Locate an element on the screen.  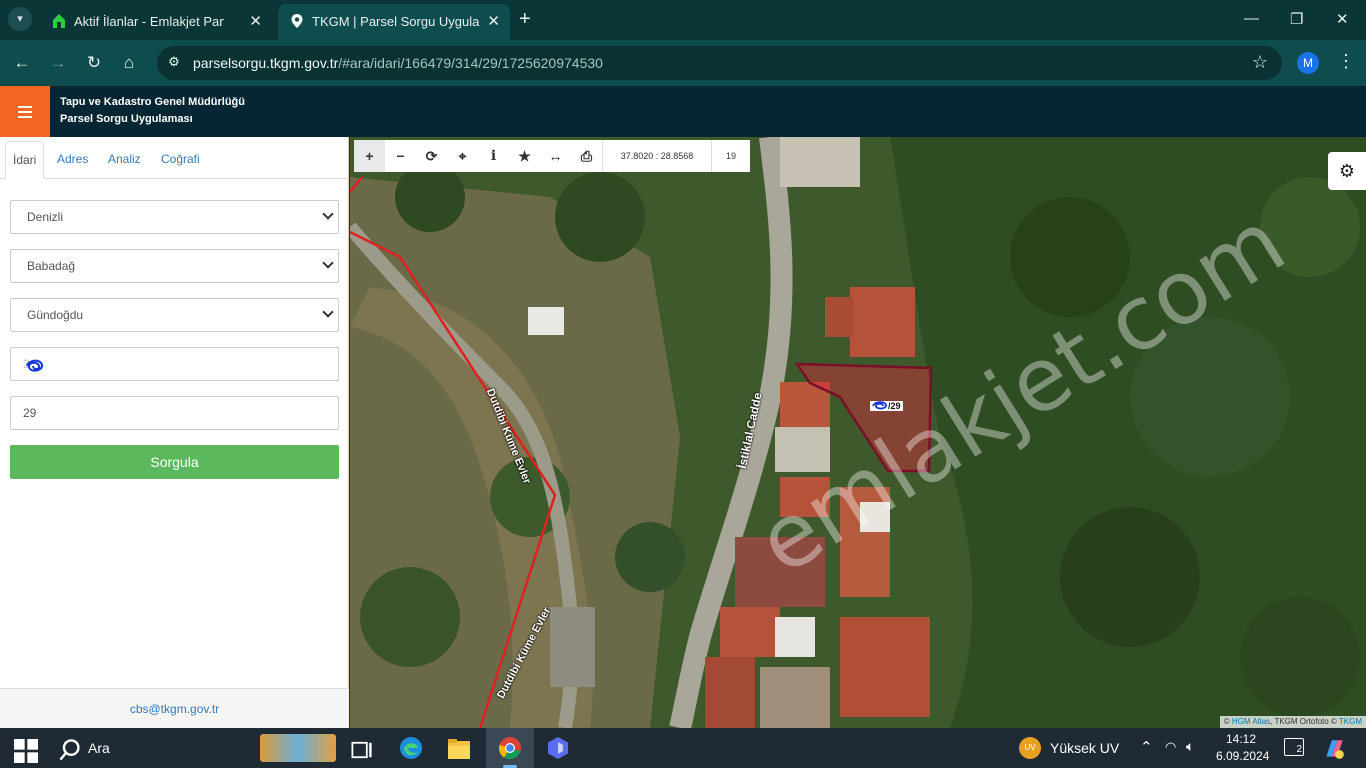
chrome-icon is located at coordinates (509, 748).